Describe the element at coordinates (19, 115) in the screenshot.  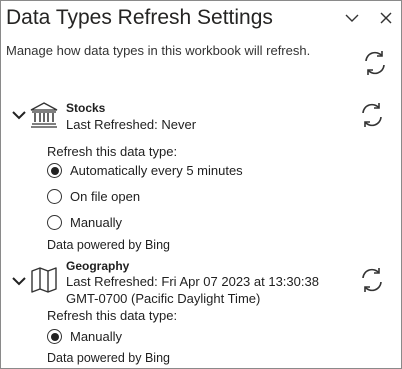
I see `stocks-collapse-chevron-icon` at that location.